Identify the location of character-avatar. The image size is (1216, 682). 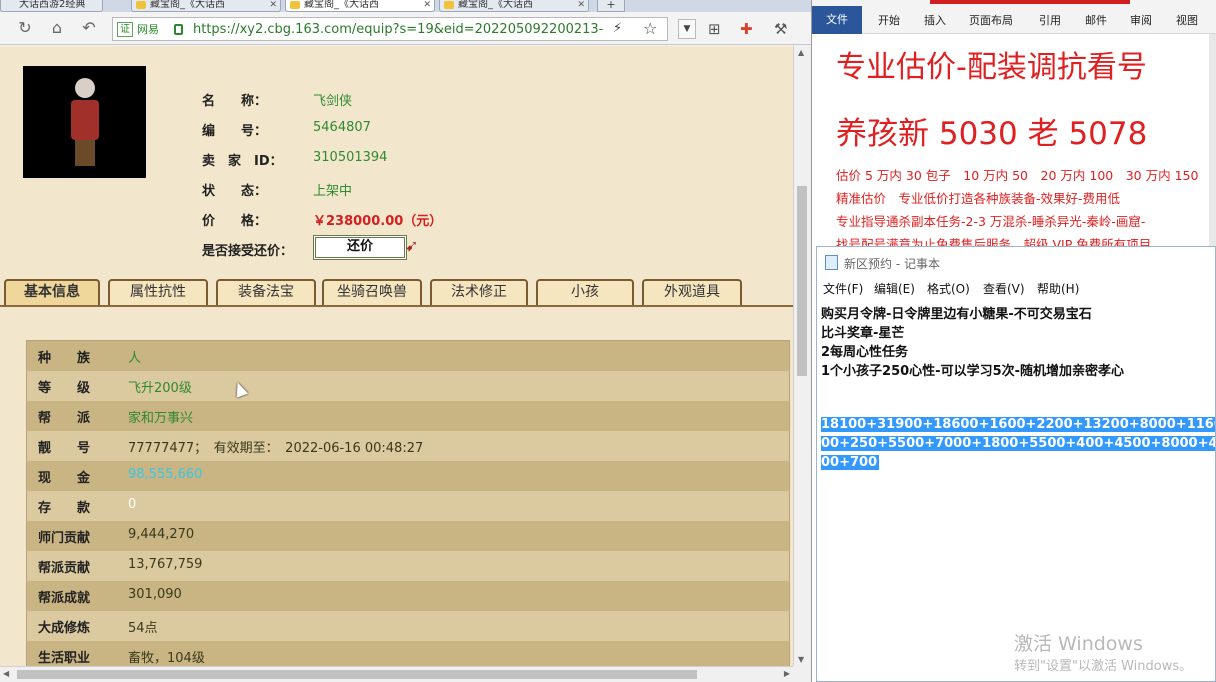
(84, 122).